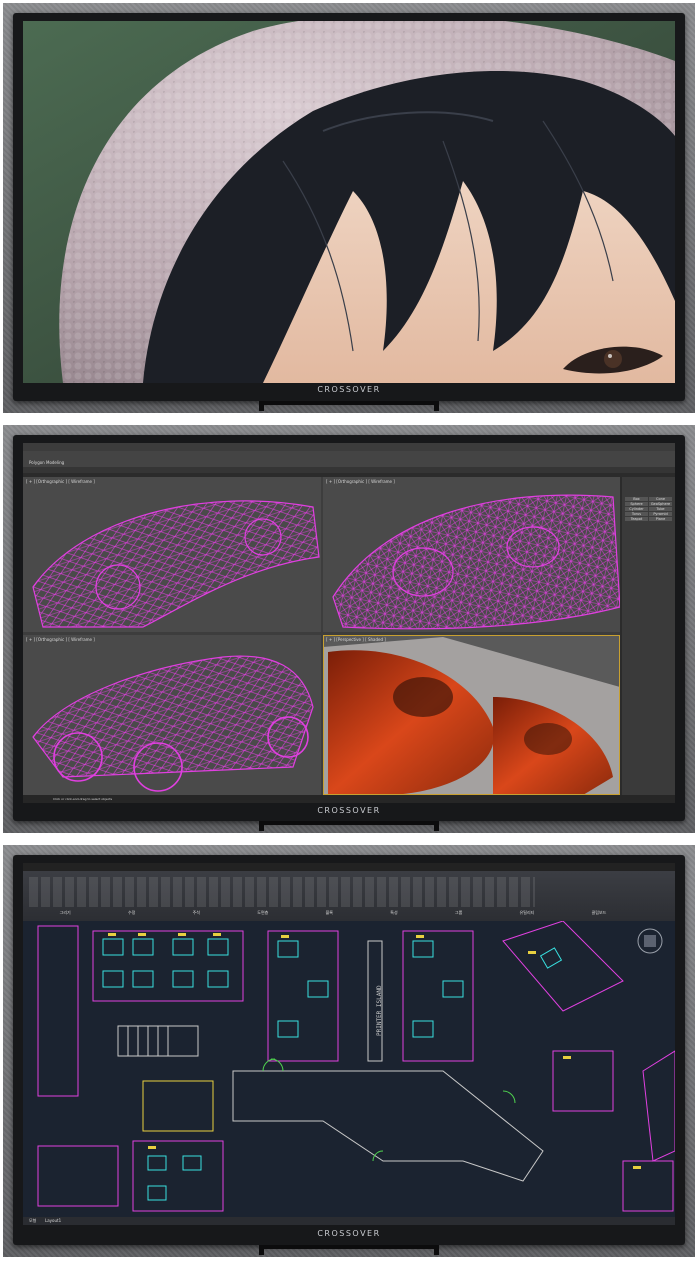 The height and width of the screenshot is (1261, 700). Describe the element at coordinates (471, 715) in the screenshot. I see `viewport-bottom-right` at that location.